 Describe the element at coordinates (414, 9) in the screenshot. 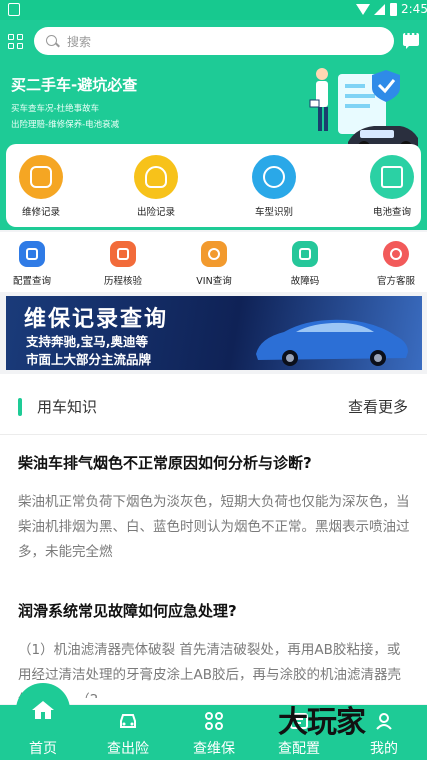

I see `status-time: 2:45` at that location.